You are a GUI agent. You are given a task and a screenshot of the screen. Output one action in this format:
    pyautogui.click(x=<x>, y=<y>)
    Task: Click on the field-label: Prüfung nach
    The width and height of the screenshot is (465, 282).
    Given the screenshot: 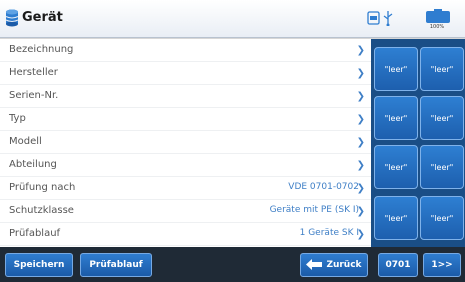 What is the action you would take?
    pyautogui.click(x=42, y=187)
    